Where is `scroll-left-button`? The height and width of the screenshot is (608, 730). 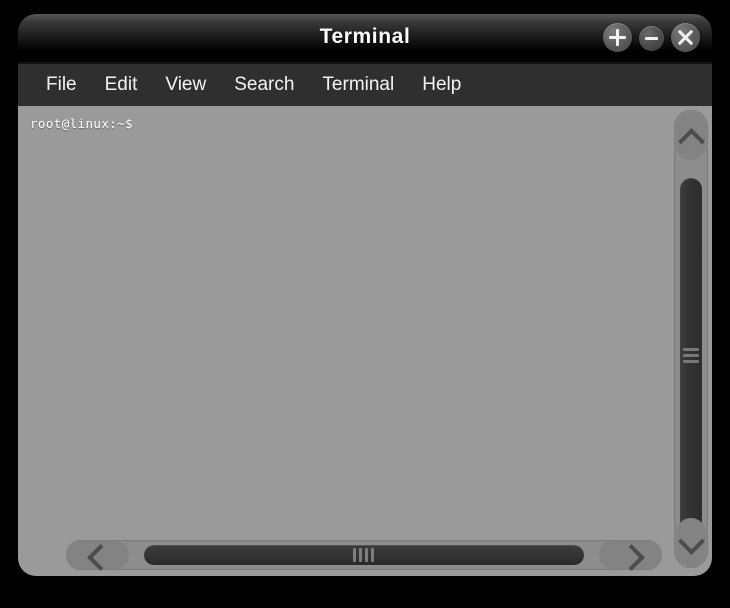 scroll-left-button is located at coordinates (98, 556).